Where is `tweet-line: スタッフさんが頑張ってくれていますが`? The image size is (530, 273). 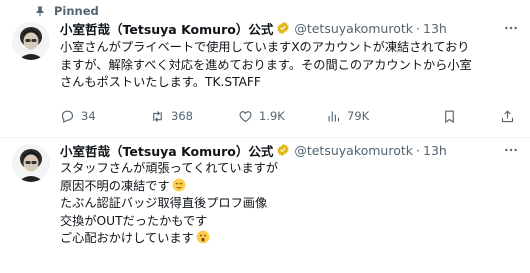 tweet-line: スタッフさんが頑張ってくれていますが is located at coordinates (169, 168).